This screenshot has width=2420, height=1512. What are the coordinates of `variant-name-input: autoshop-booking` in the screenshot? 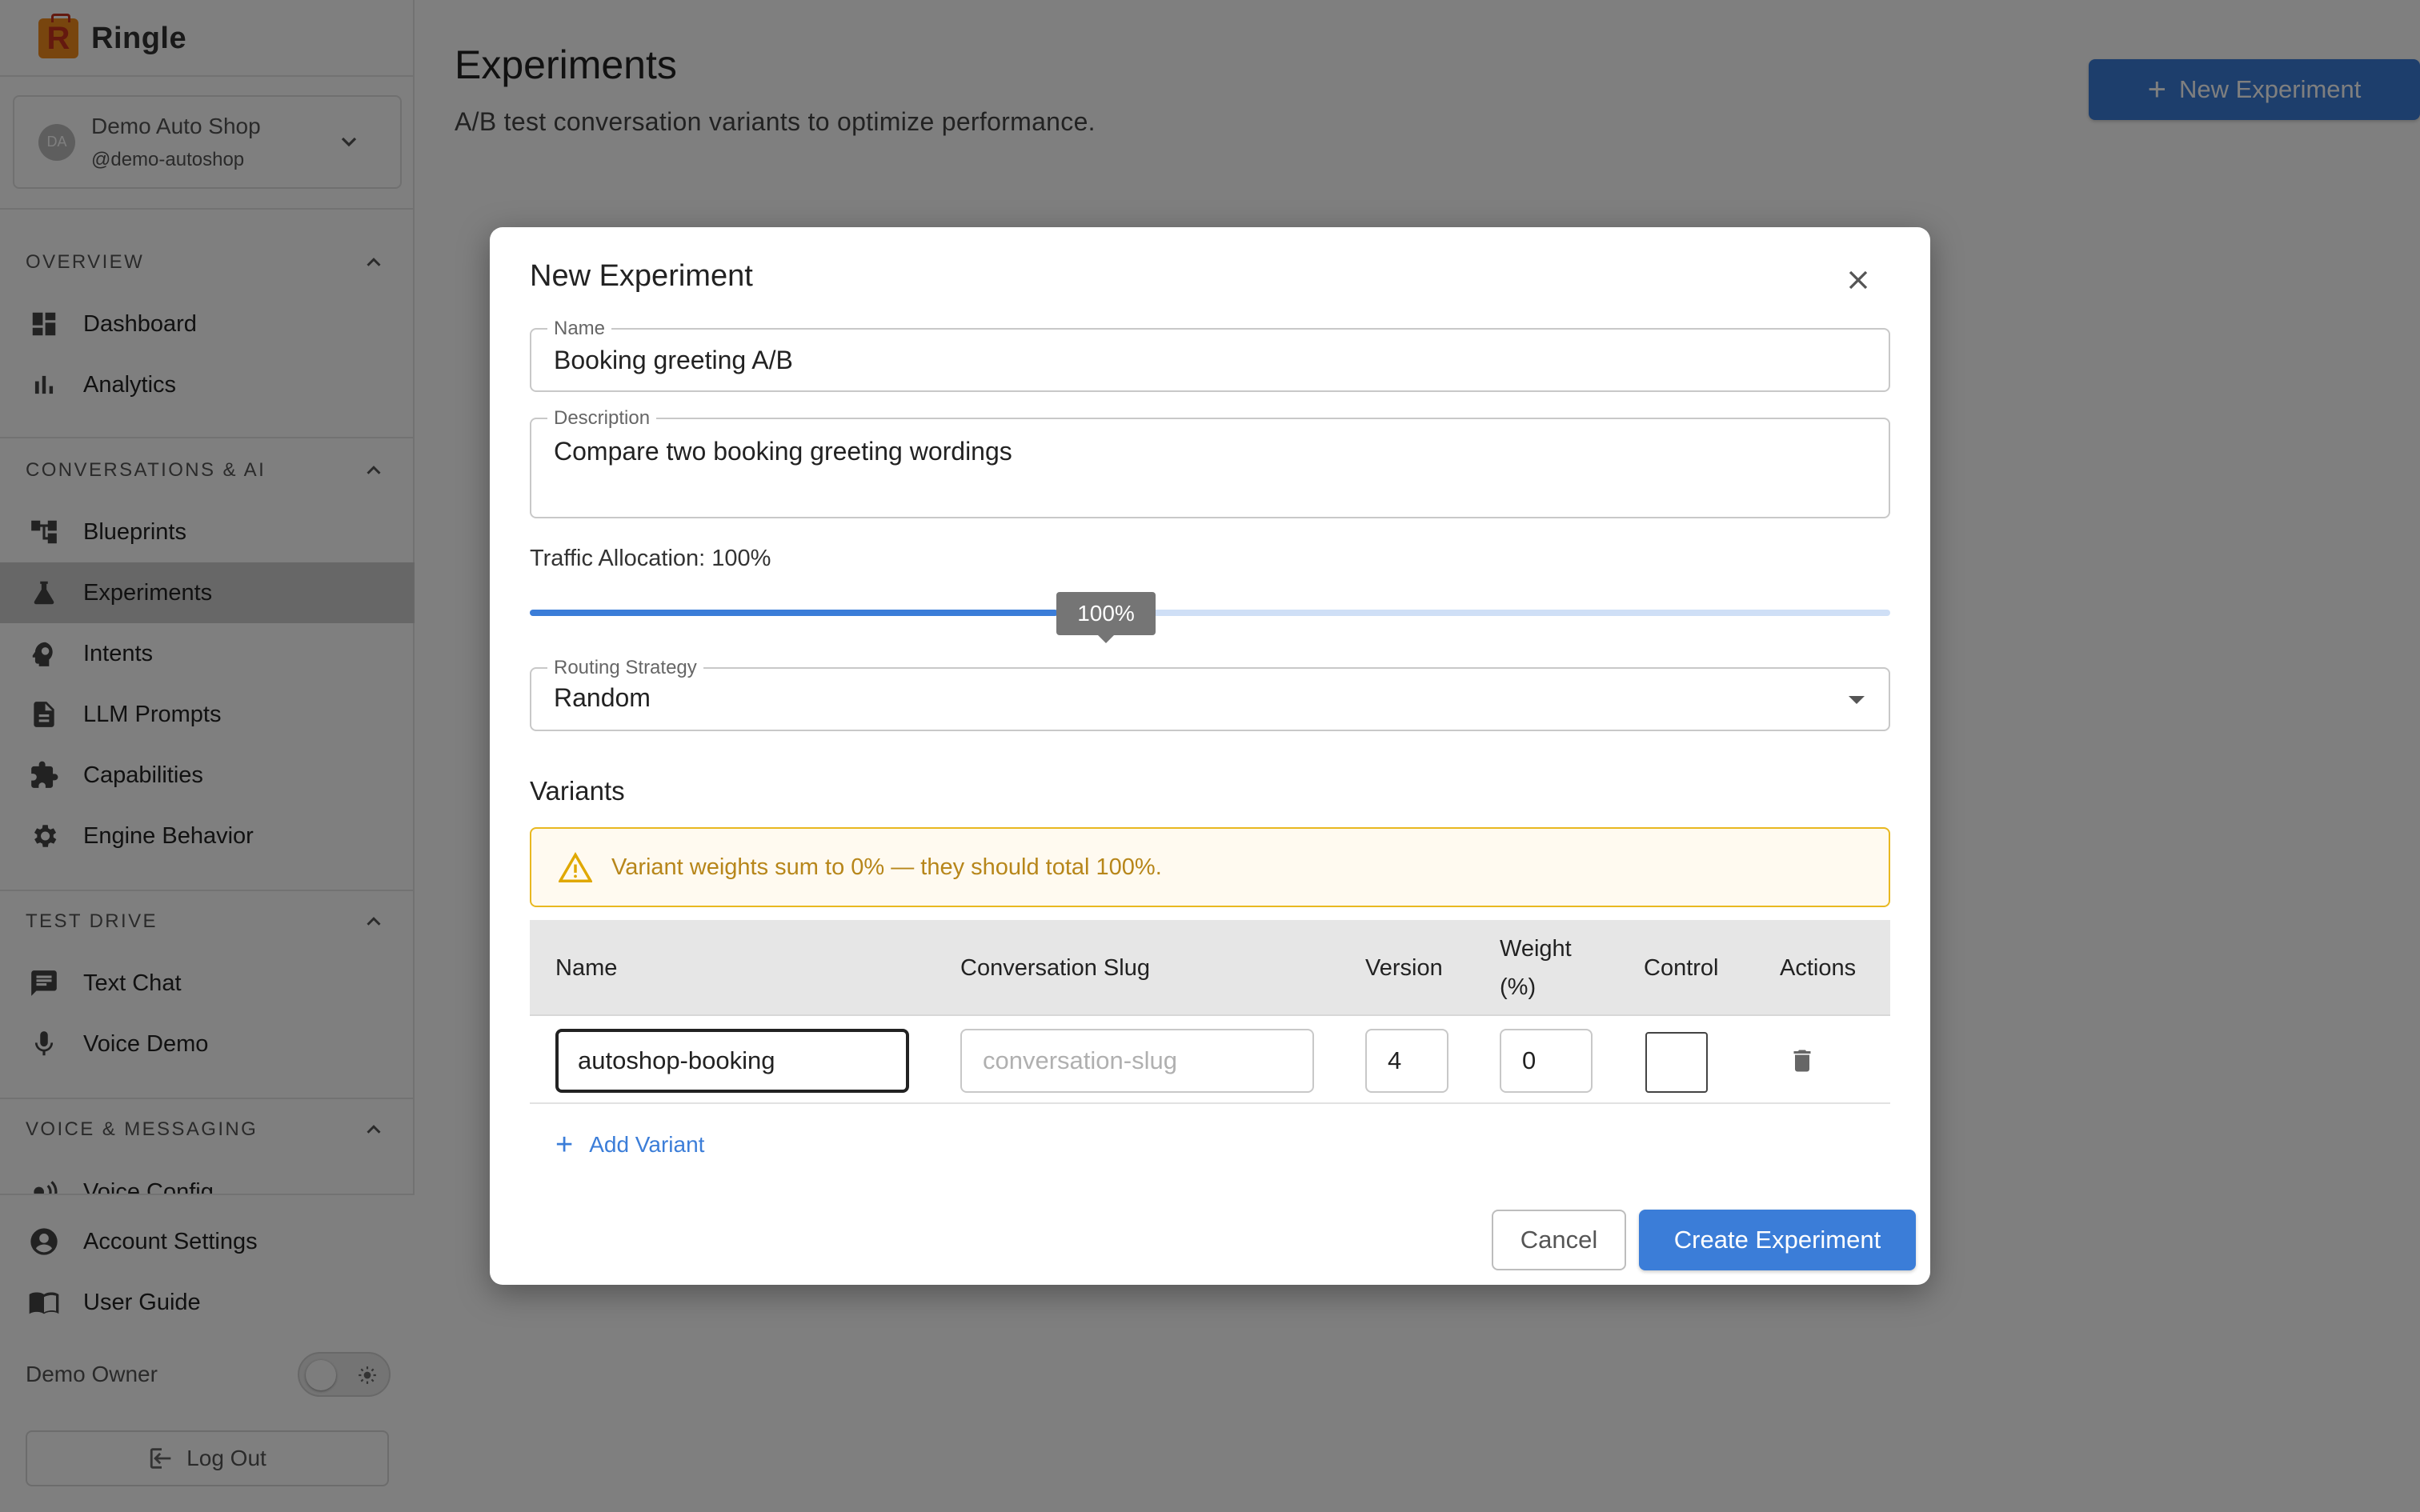 It's located at (732, 1061).